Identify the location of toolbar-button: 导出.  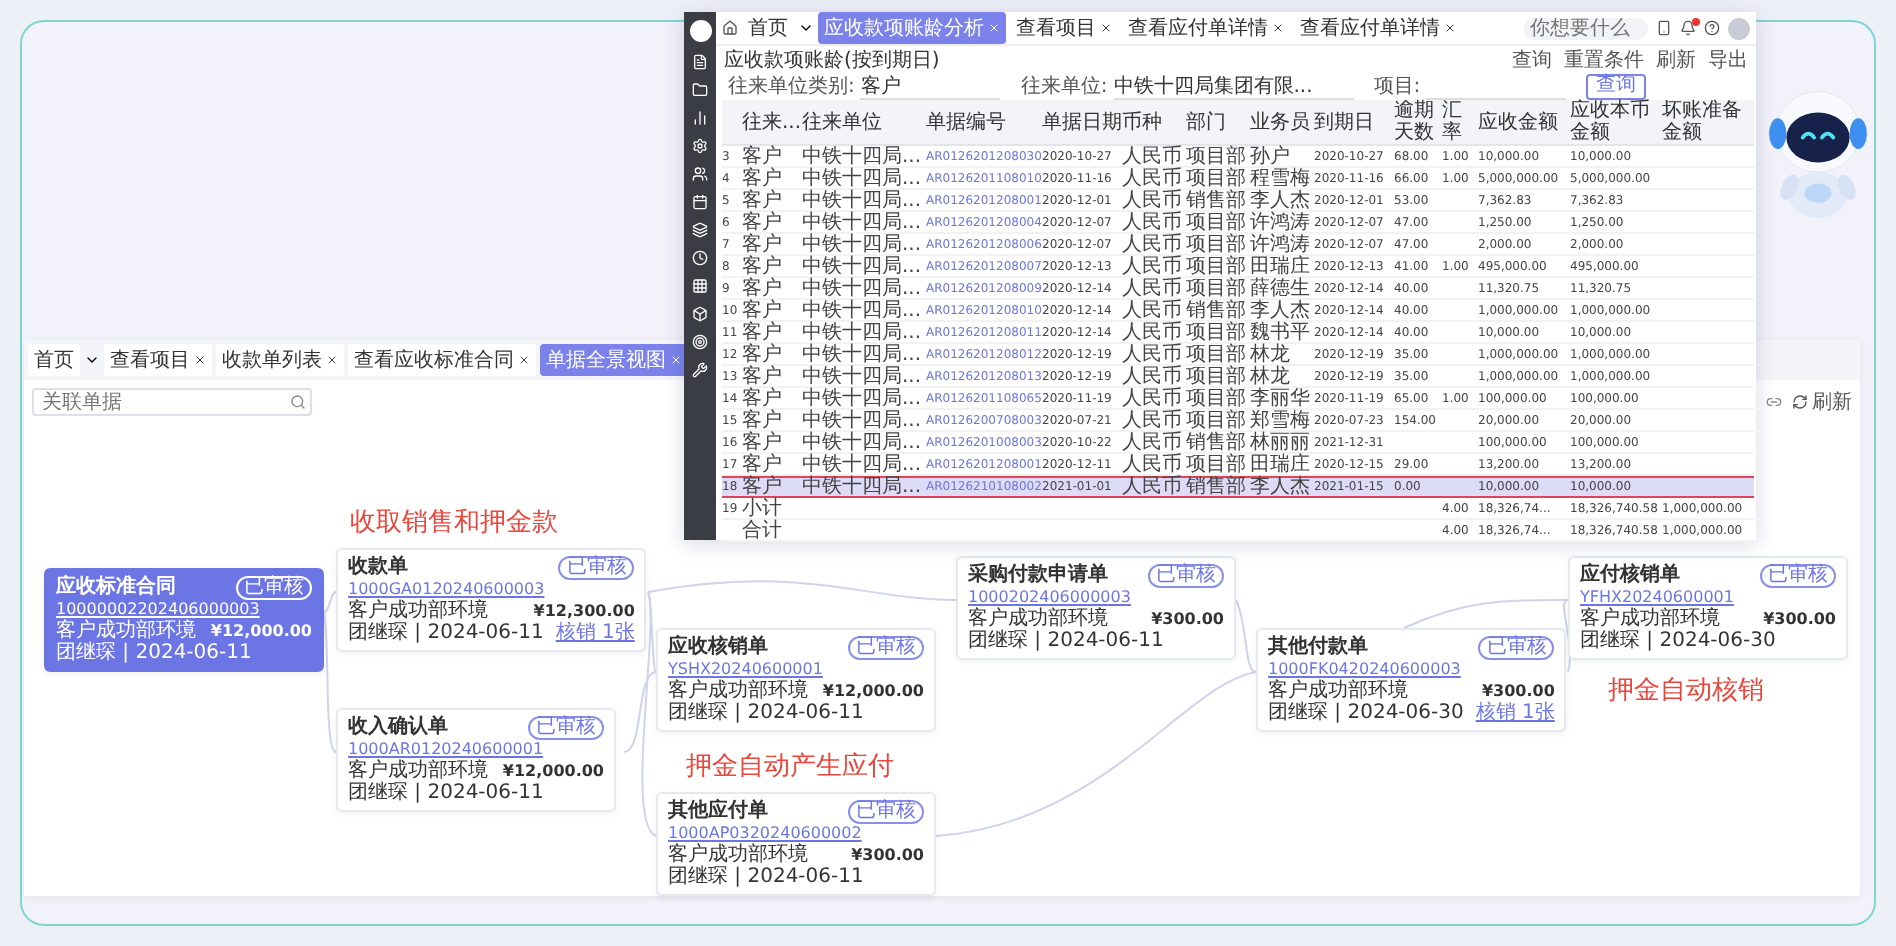
(1728, 59).